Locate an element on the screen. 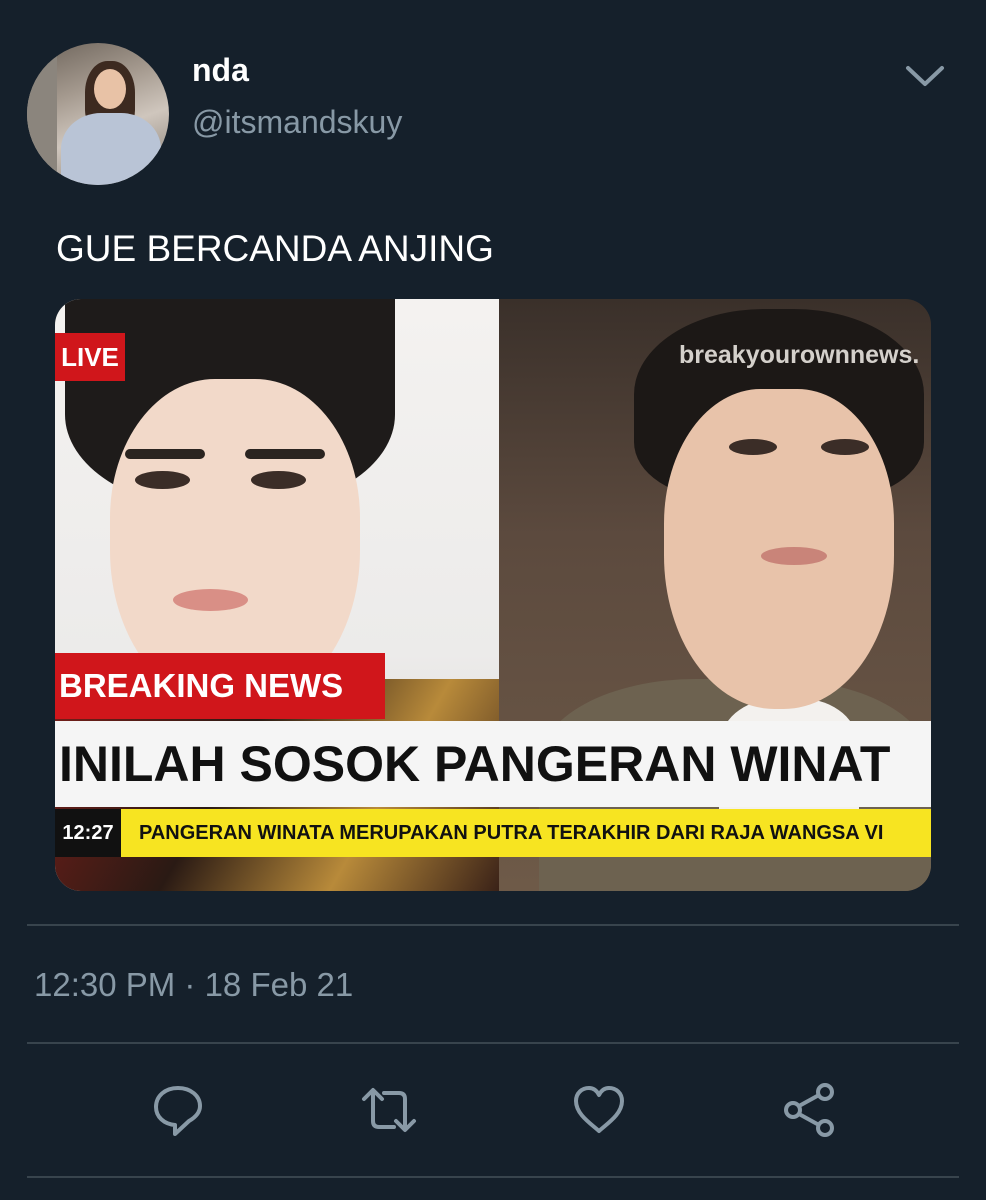  display-name: nda is located at coordinates (220, 70).